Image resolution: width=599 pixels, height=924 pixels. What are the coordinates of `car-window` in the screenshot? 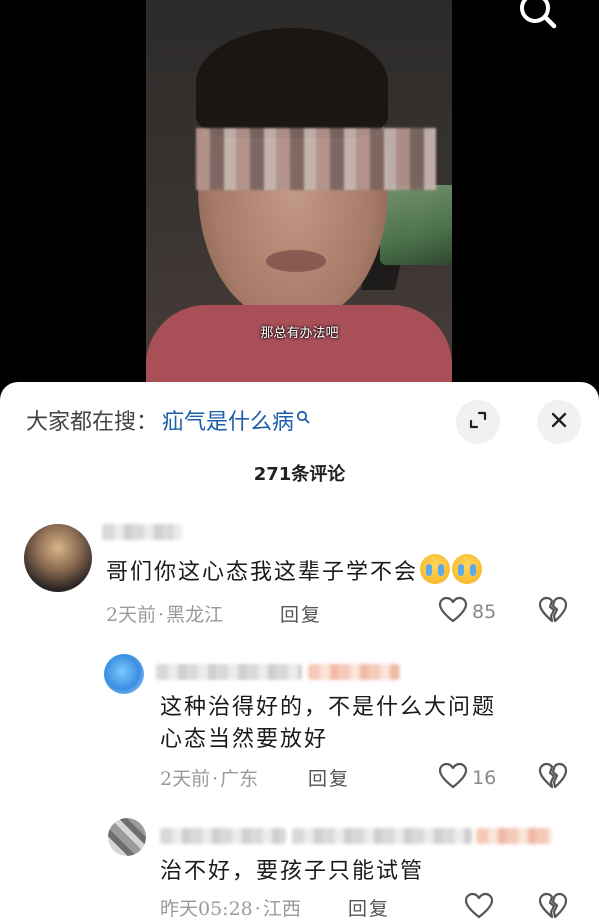 It's located at (416, 225).